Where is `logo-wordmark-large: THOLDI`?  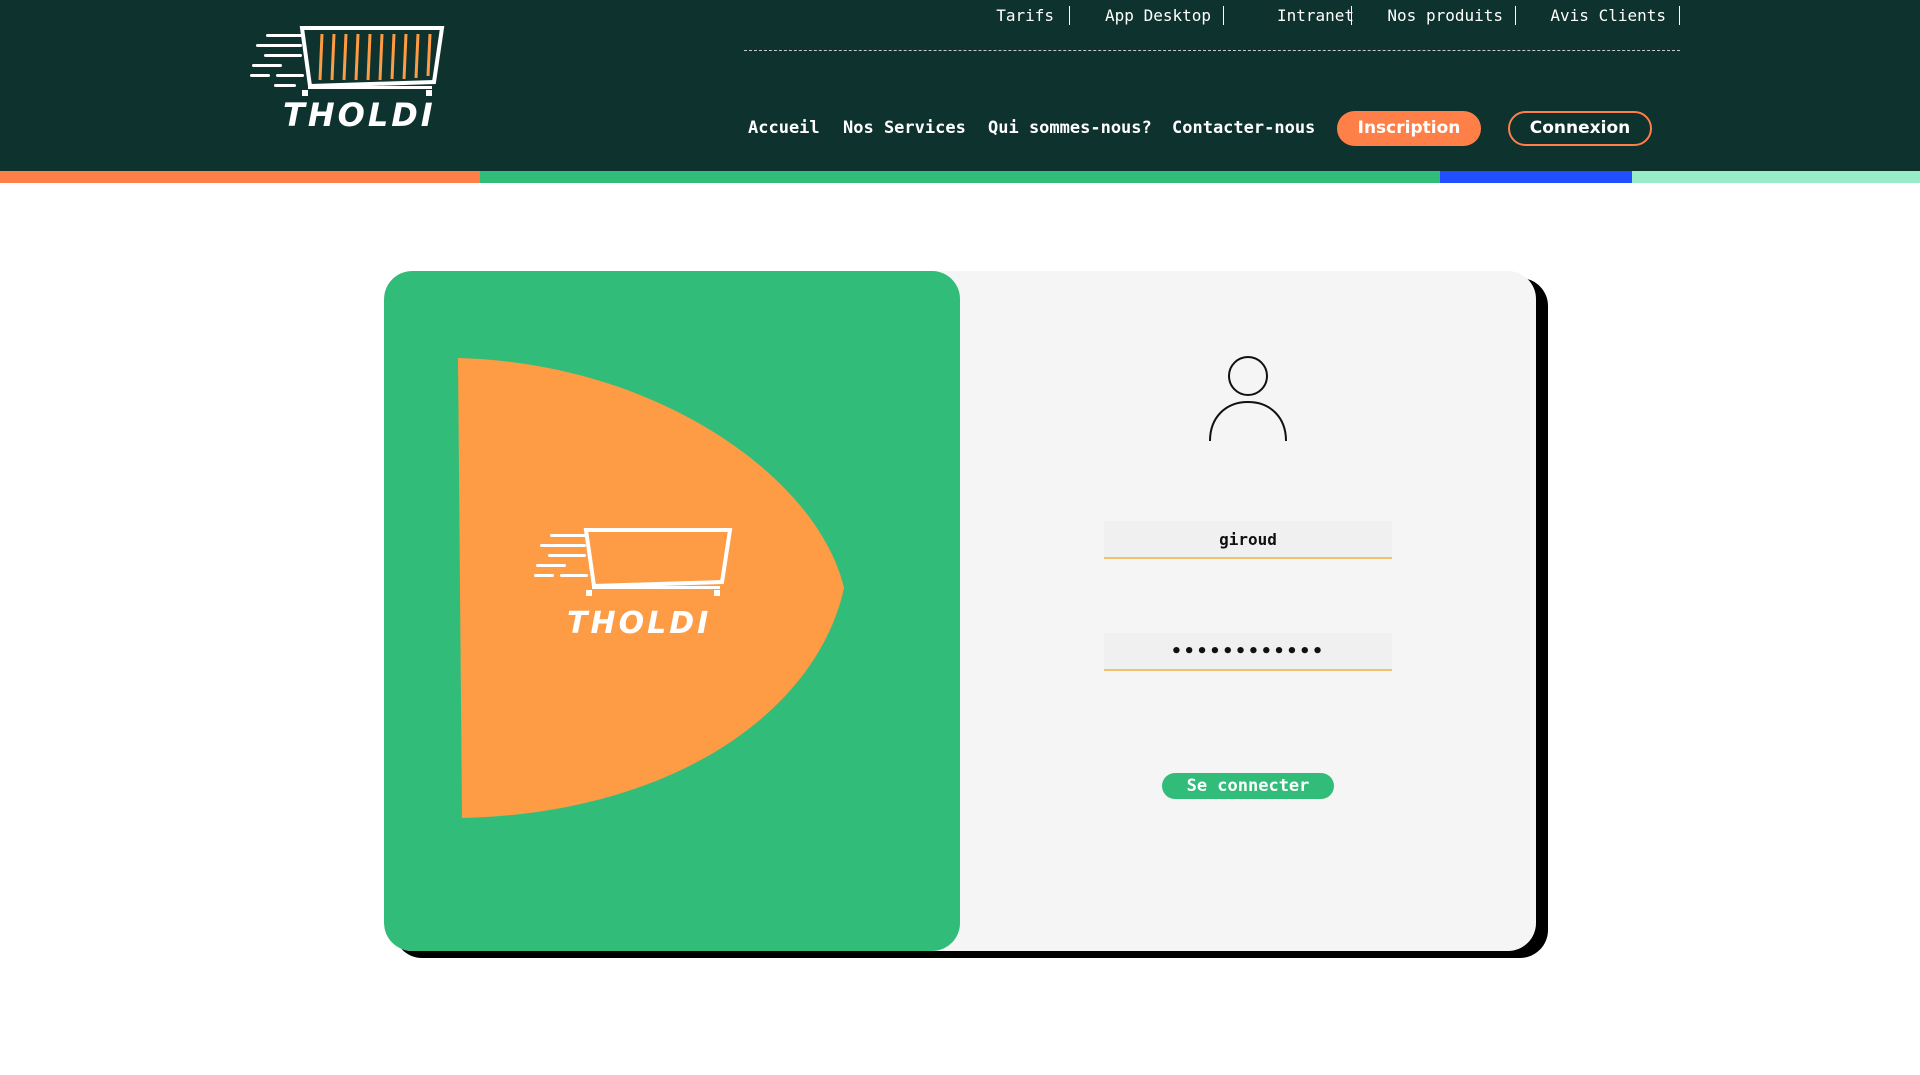 logo-wordmark-large: THOLDI is located at coordinates (639, 623).